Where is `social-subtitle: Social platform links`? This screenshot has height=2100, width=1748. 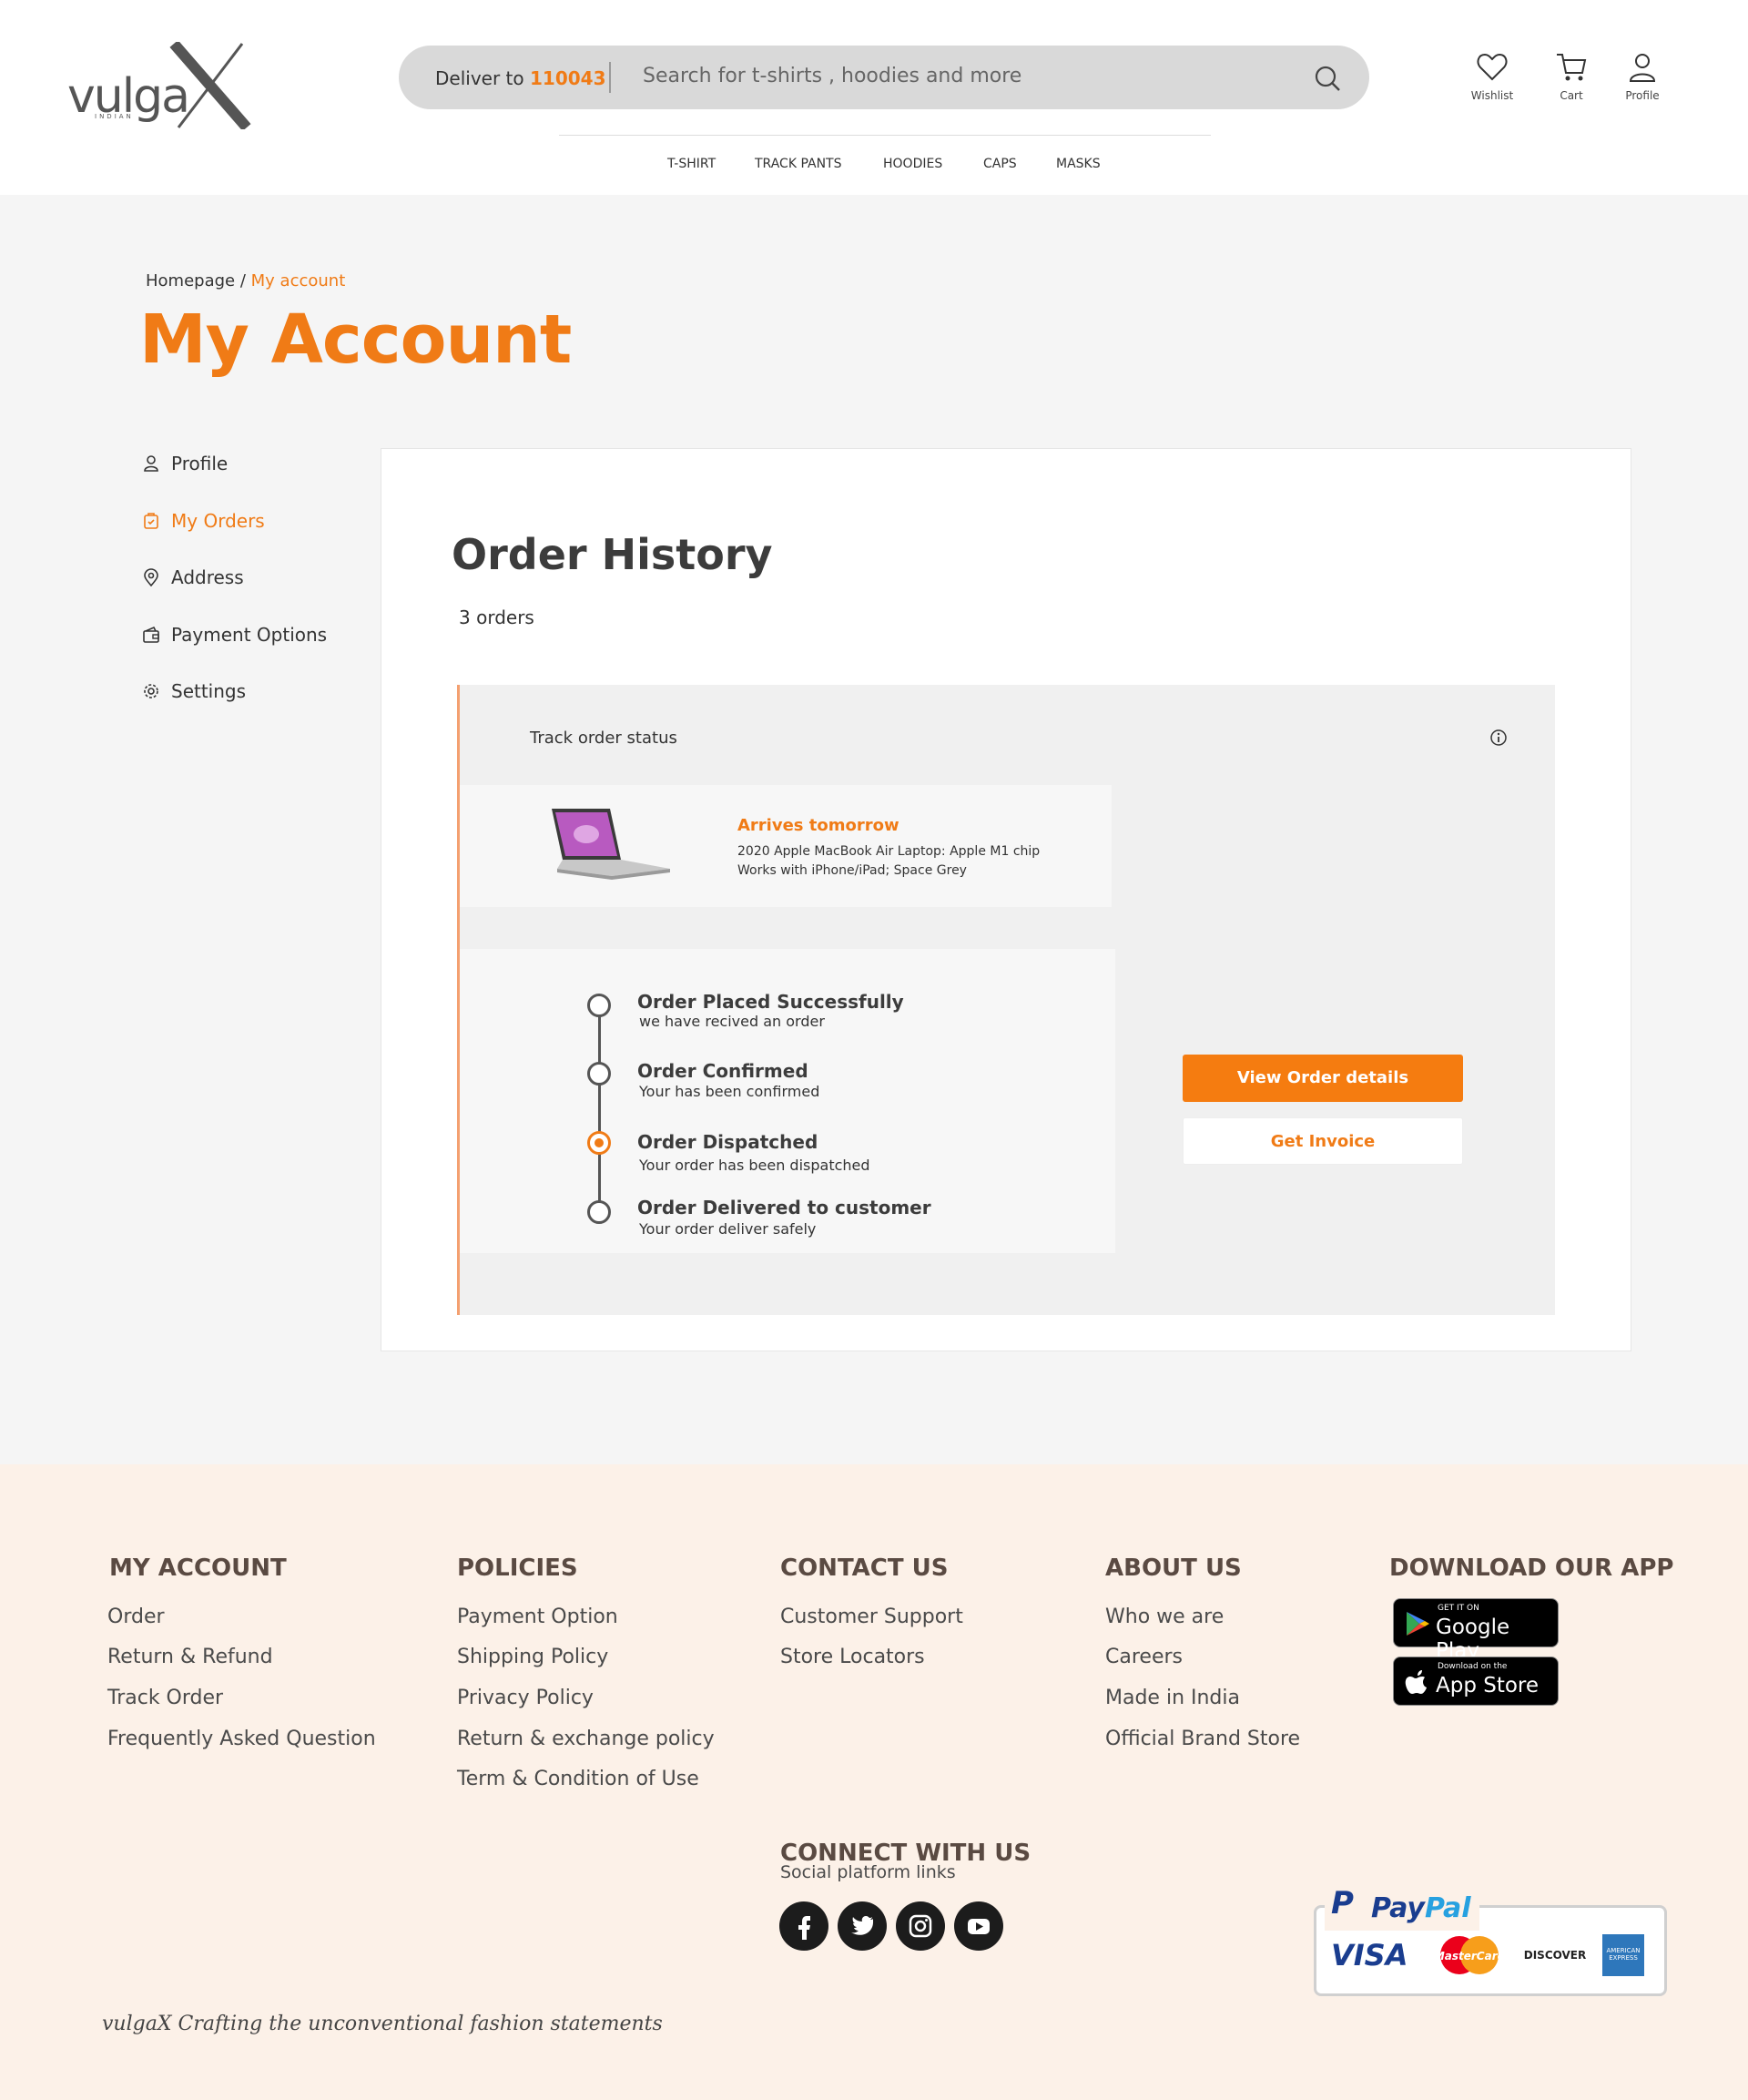
social-subtitle: Social platform links is located at coordinates (868, 1872).